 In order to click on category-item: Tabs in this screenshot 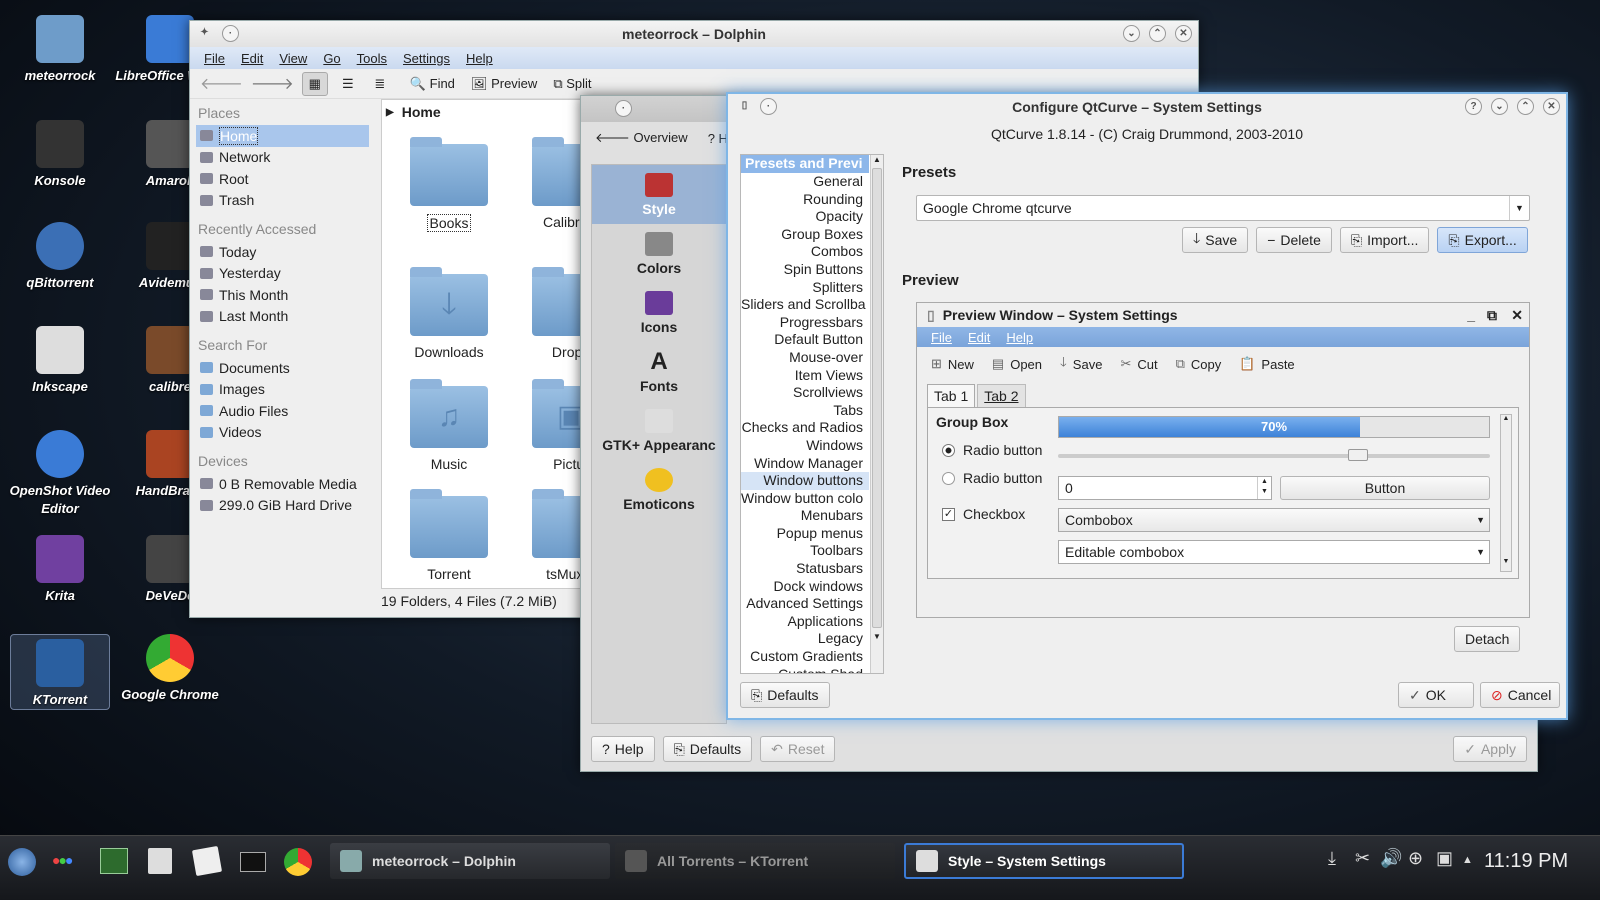, I will do `click(805, 411)`.